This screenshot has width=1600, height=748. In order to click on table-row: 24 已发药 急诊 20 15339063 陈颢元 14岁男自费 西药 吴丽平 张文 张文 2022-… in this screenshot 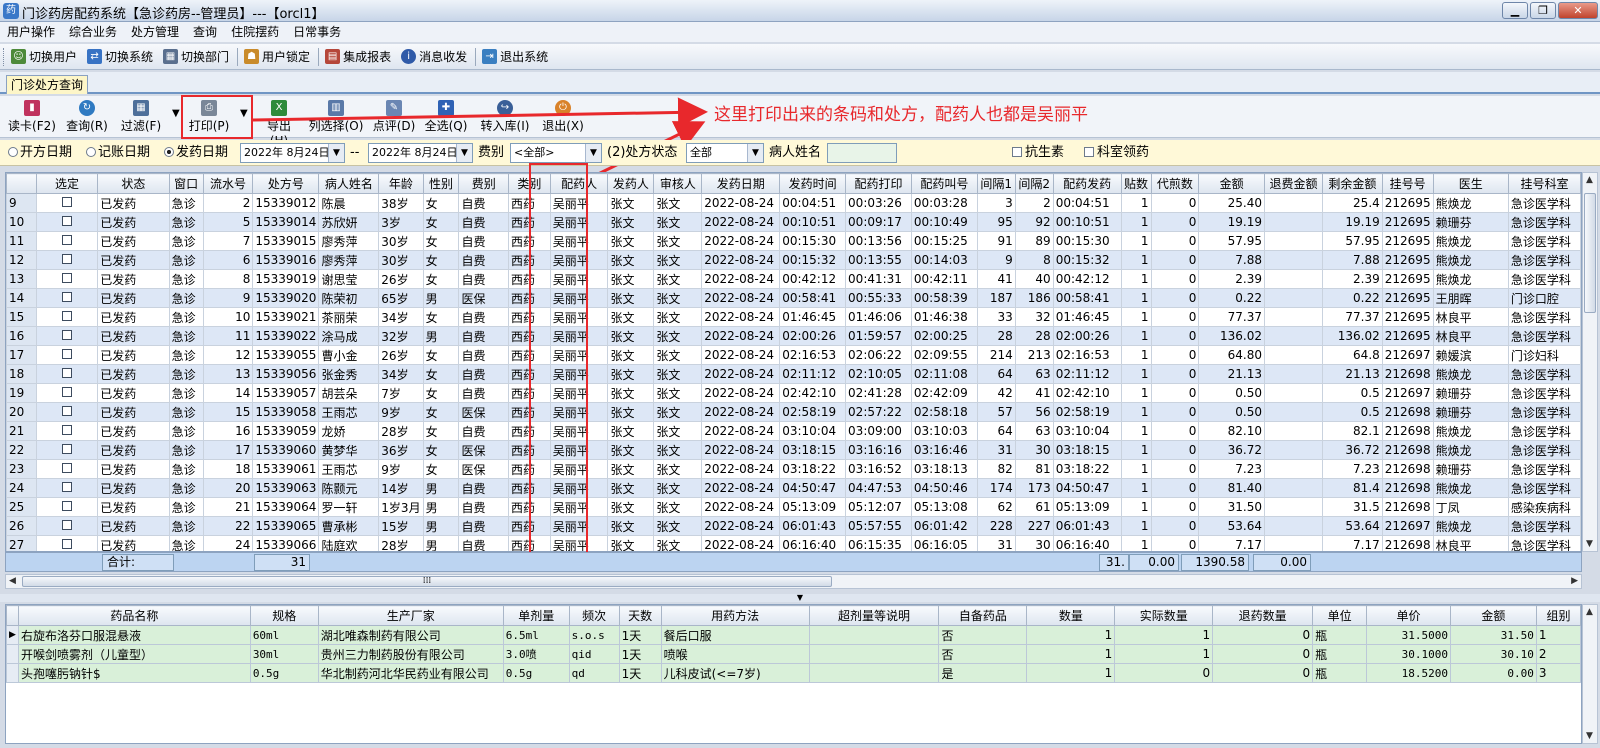, I will do `click(793, 488)`.